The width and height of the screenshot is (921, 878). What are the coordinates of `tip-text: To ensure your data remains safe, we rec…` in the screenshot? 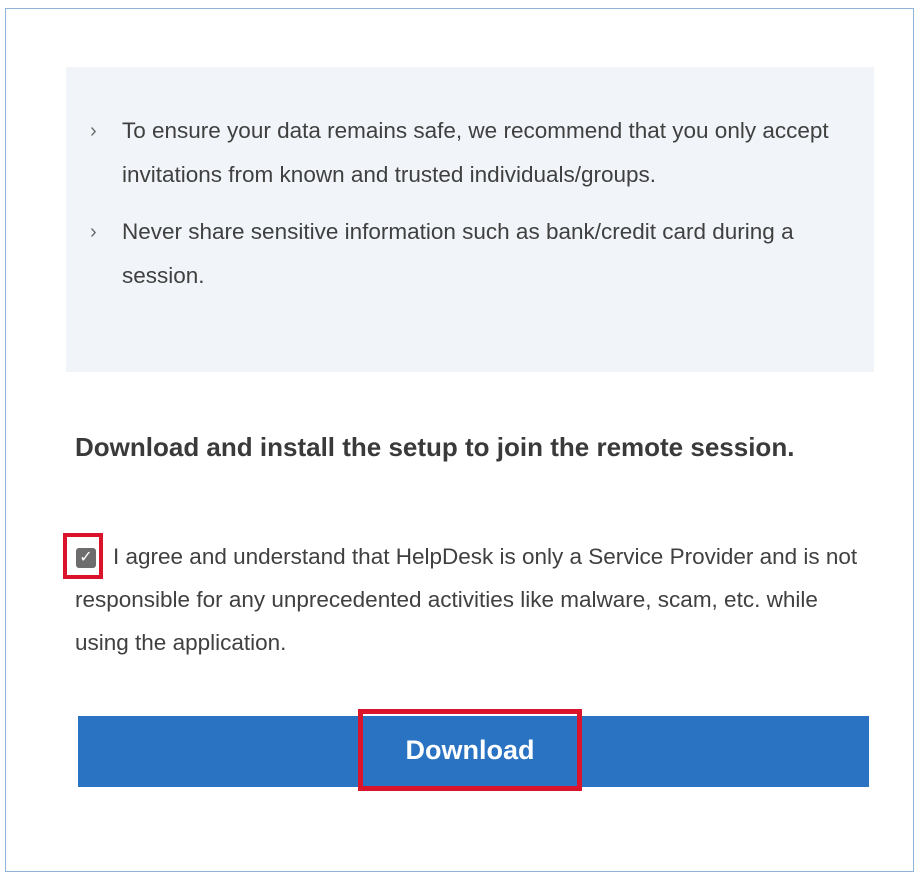 It's located at (475, 152).